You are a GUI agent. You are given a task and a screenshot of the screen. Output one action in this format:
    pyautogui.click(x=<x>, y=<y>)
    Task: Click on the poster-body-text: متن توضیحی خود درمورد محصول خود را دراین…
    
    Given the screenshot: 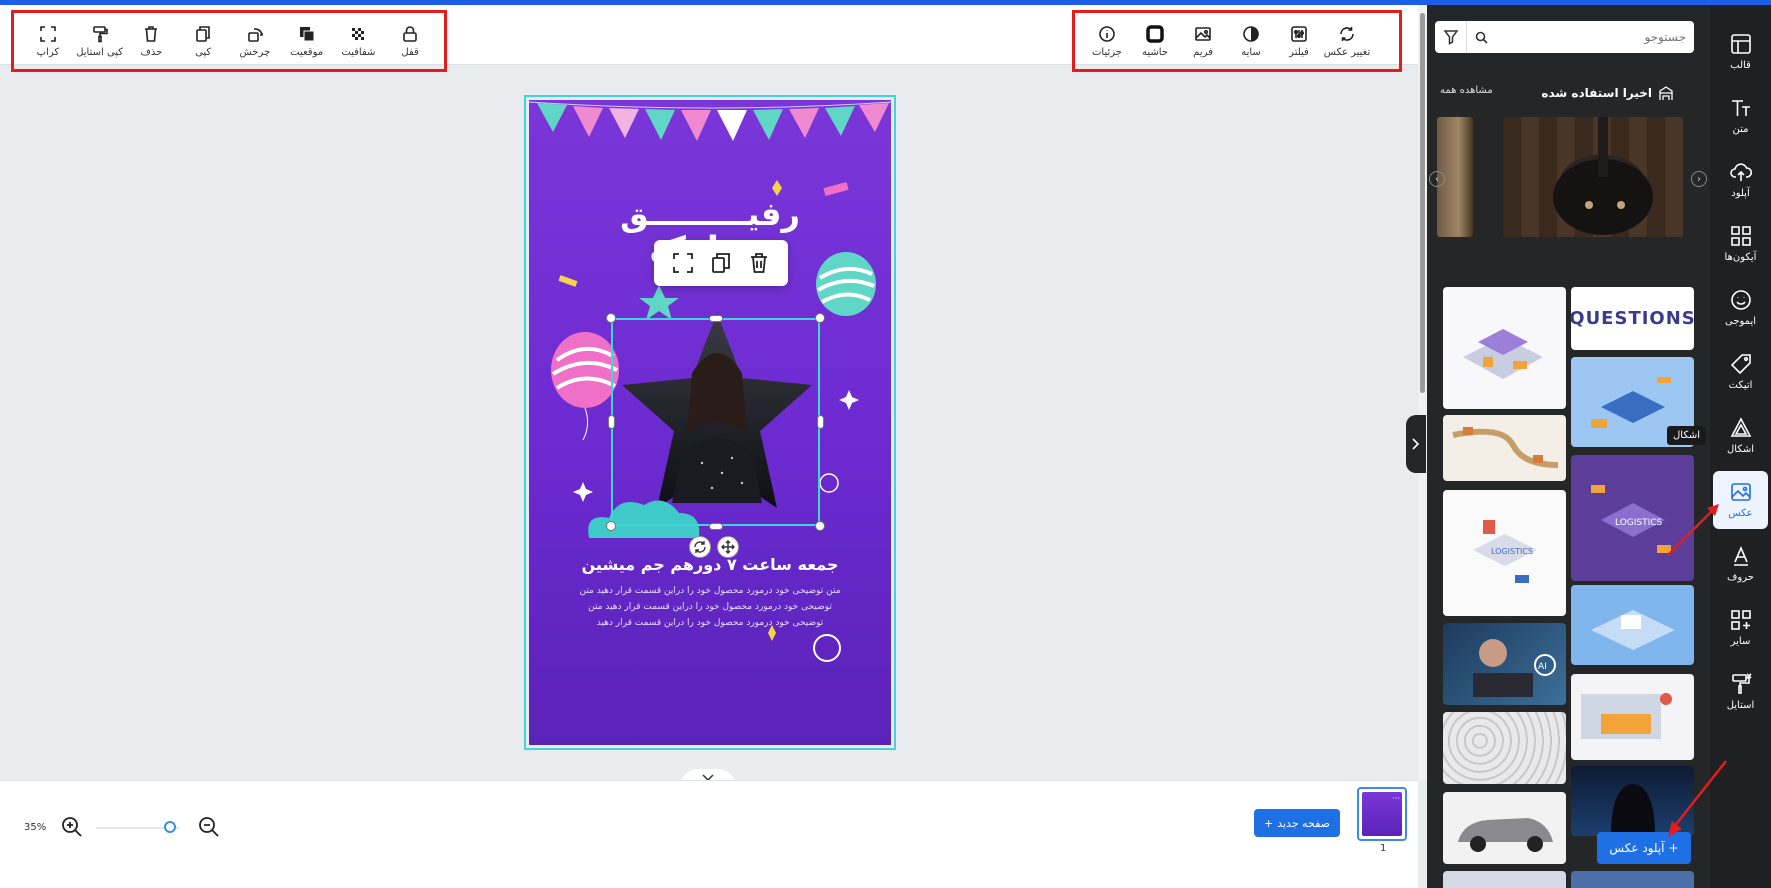 What is the action you would take?
    pyautogui.click(x=710, y=607)
    